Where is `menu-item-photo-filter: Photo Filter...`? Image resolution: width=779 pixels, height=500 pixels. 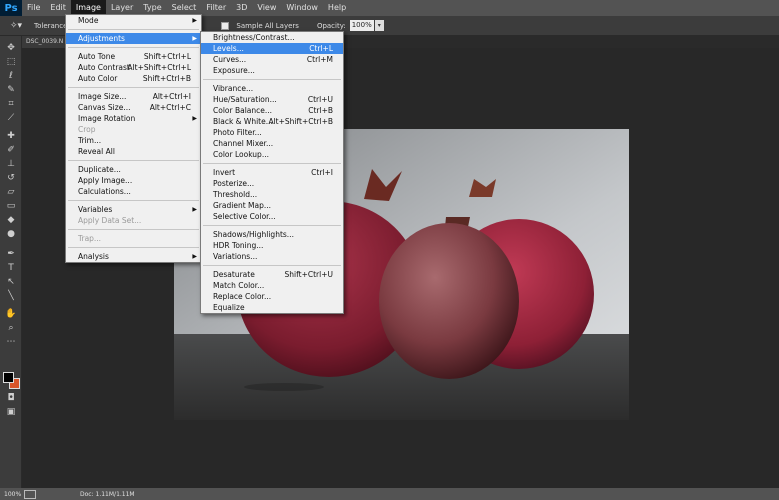
menu-item-photo-filter: Photo Filter... is located at coordinates (272, 132).